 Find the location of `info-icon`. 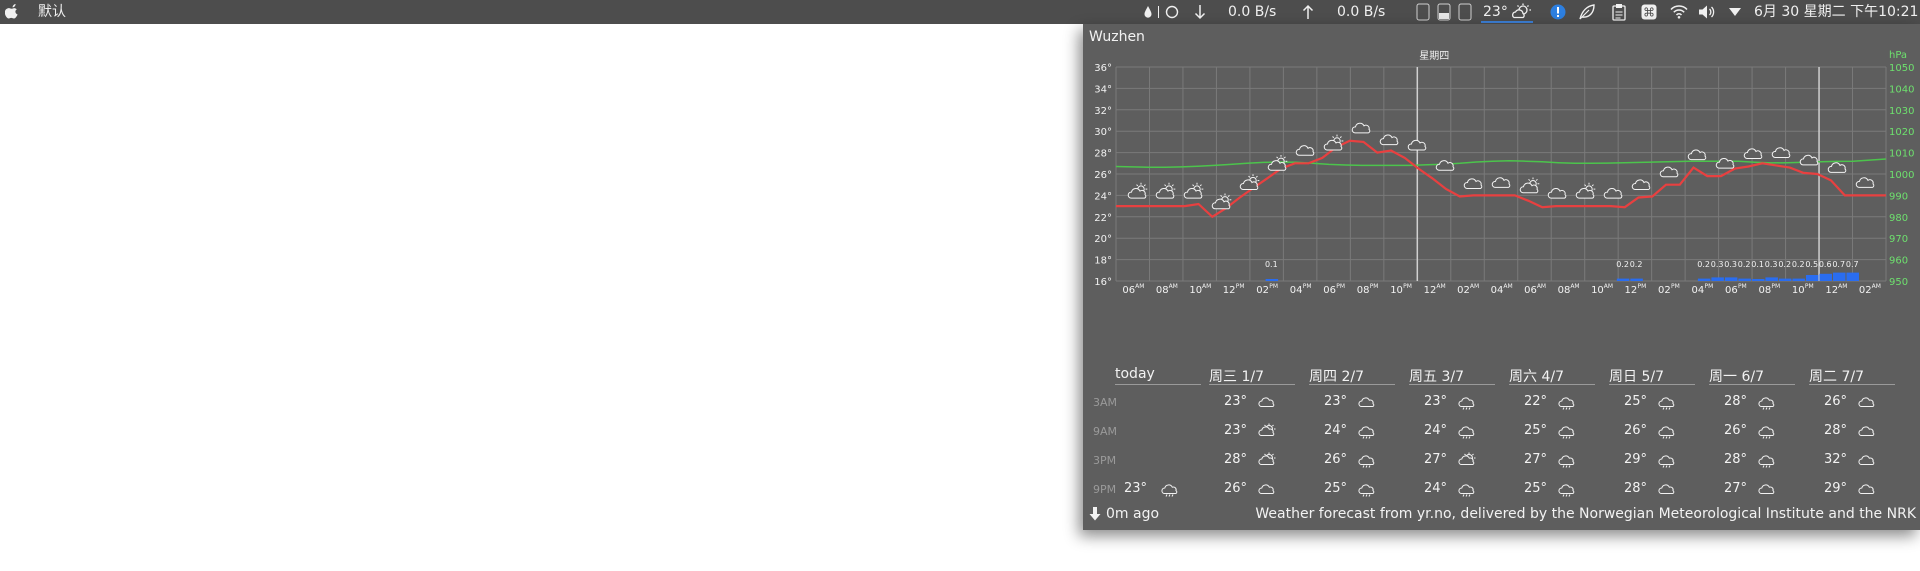

info-icon is located at coordinates (1558, 12).